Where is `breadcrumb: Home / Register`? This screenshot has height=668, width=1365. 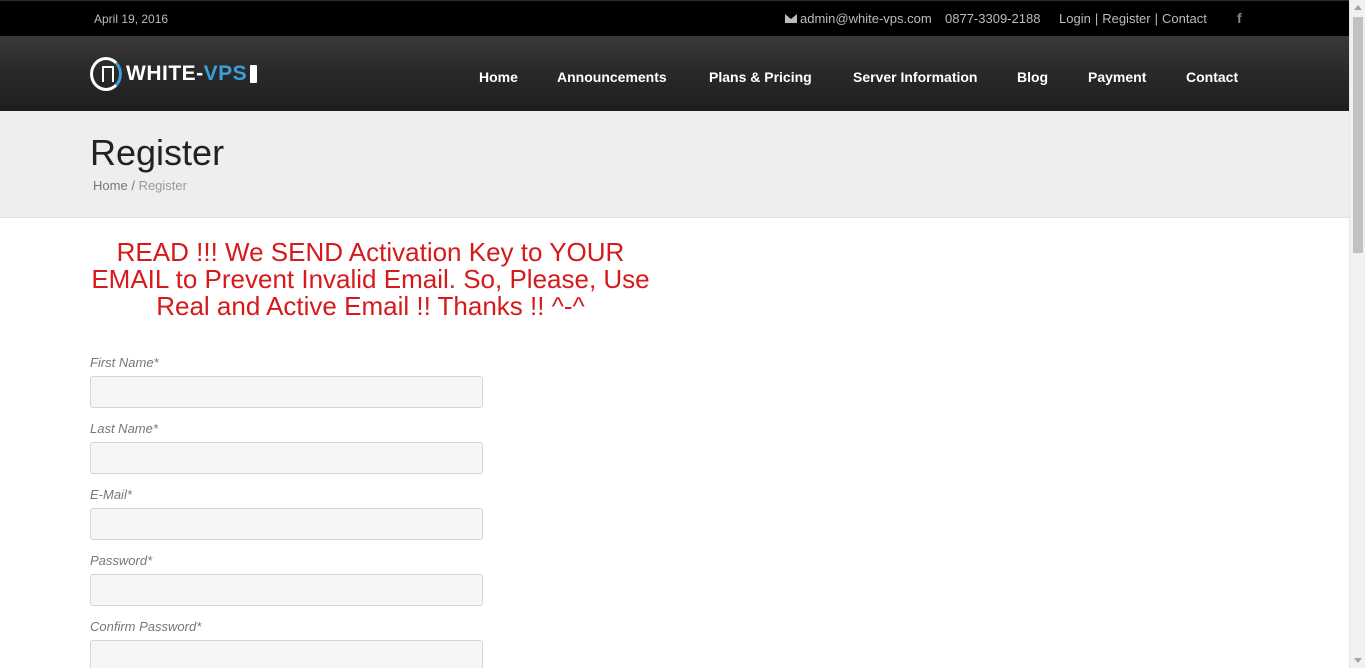 breadcrumb: Home / Register is located at coordinates (140, 185).